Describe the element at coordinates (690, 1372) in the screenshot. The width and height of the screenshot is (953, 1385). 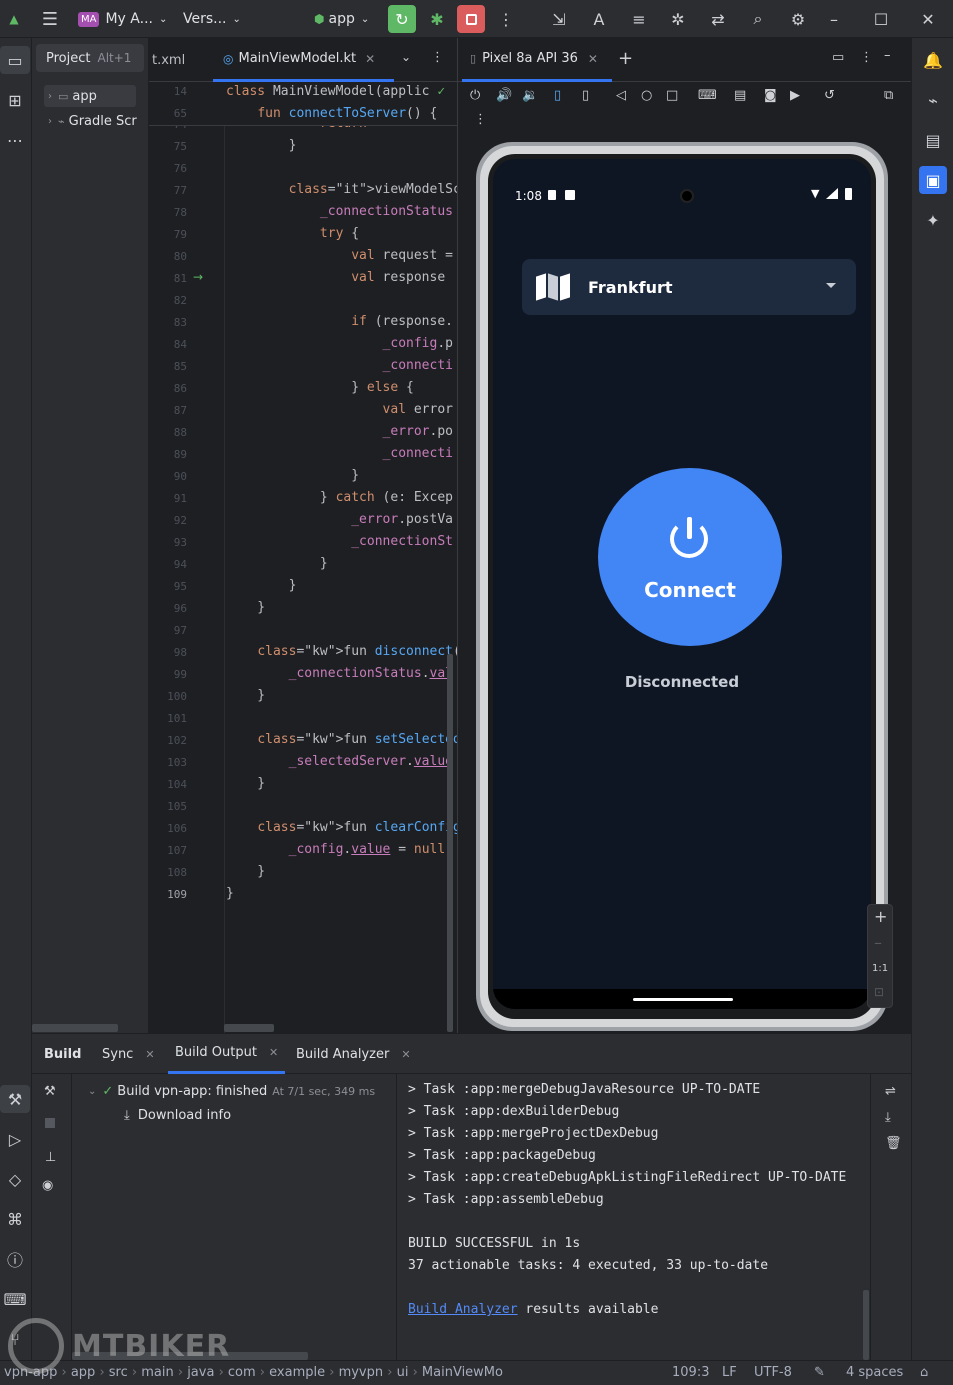
I see `caret-position: 109:3` at that location.